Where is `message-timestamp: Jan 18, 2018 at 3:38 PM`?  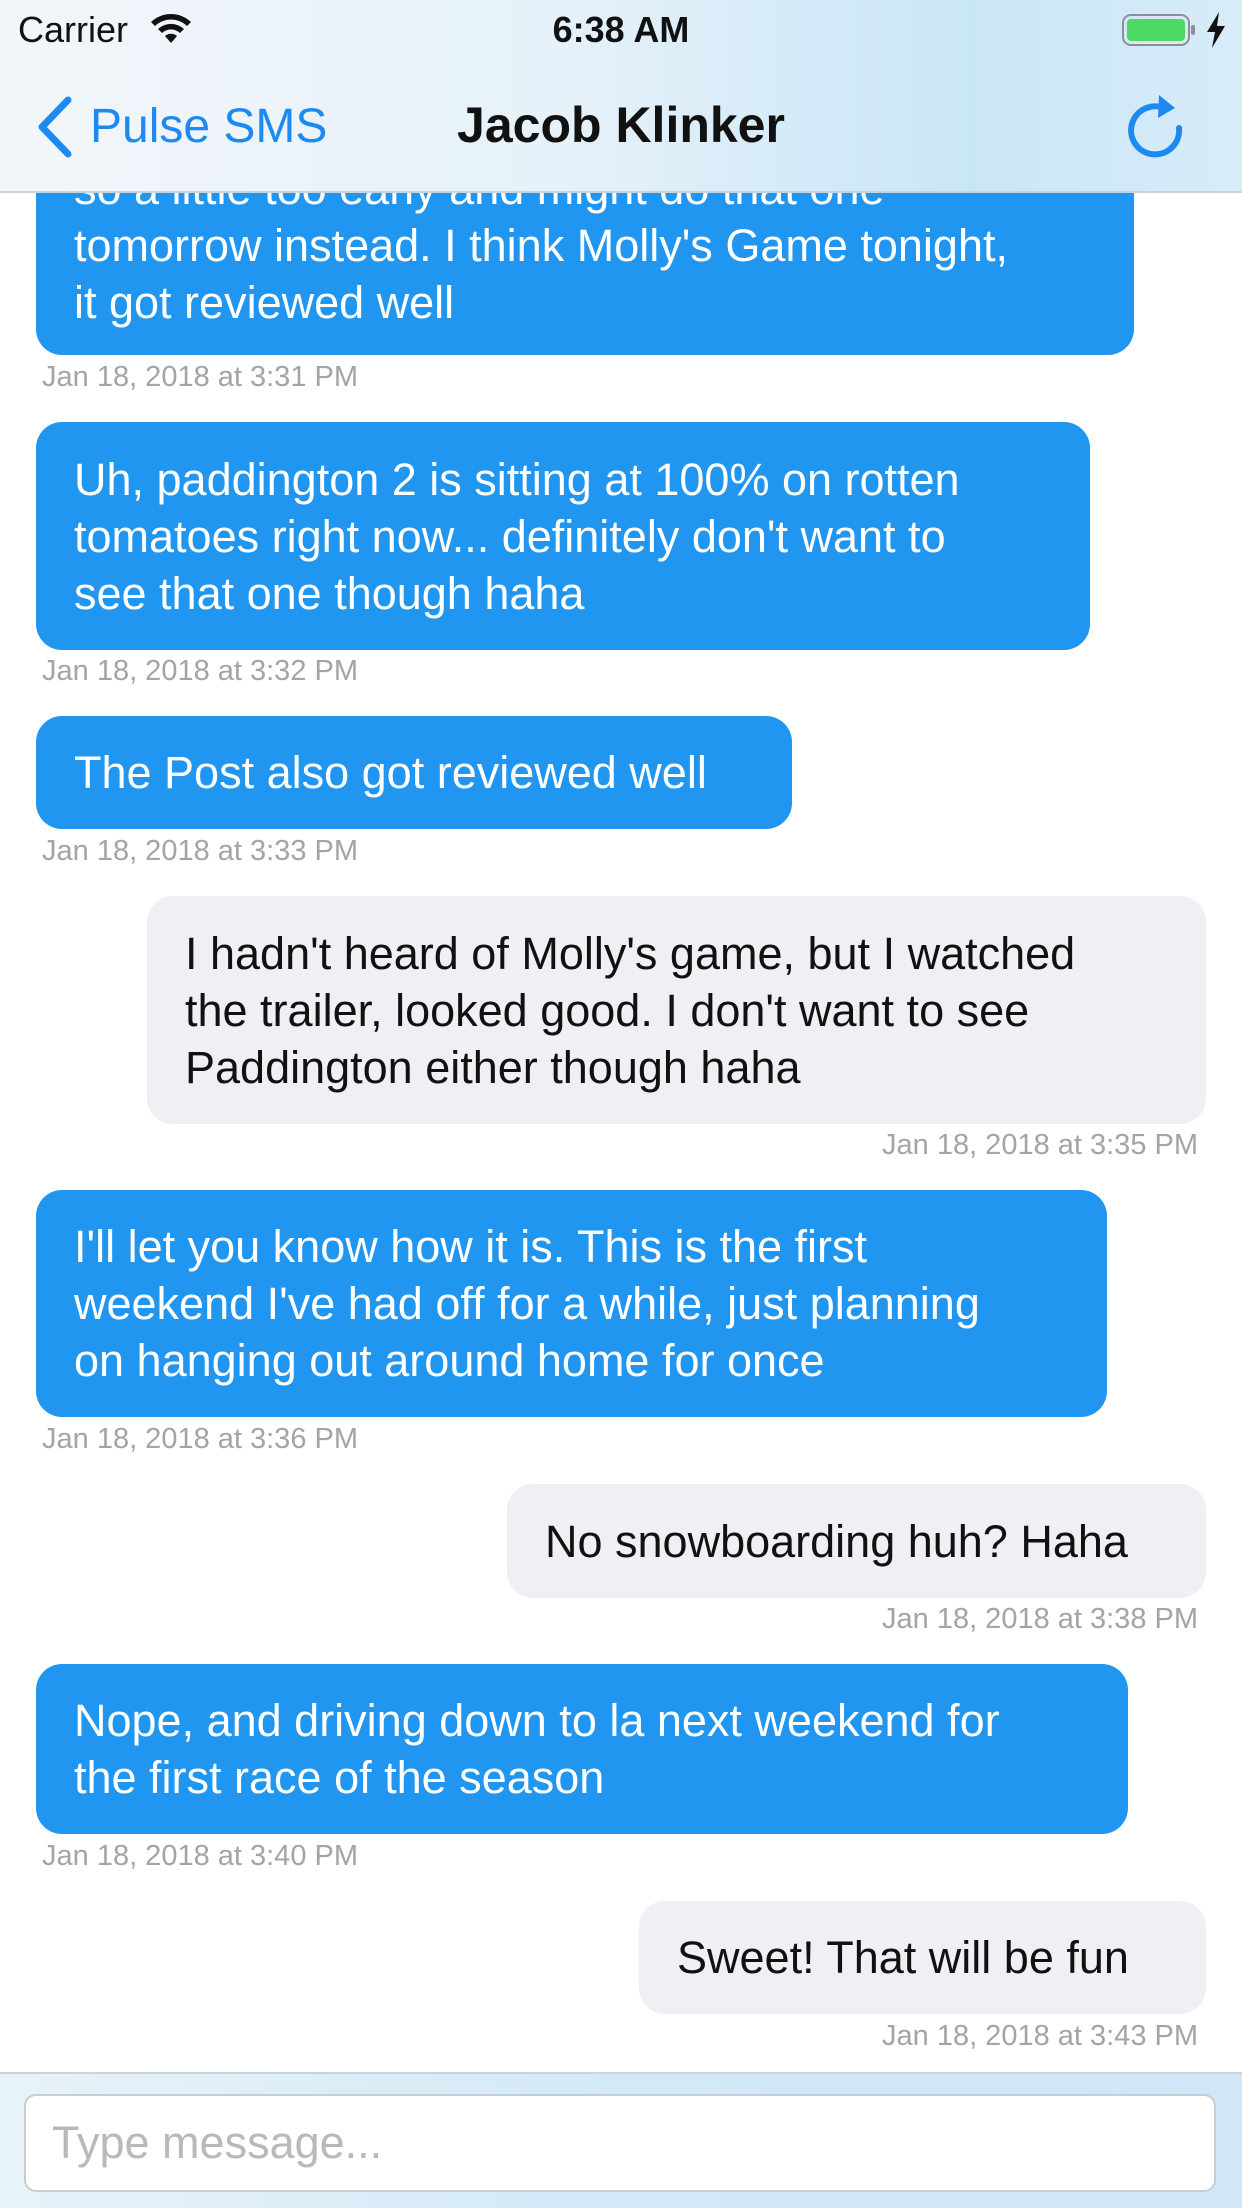 message-timestamp: Jan 18, 2018 at 3:38 PM is located at coordinates (1040, 1619).